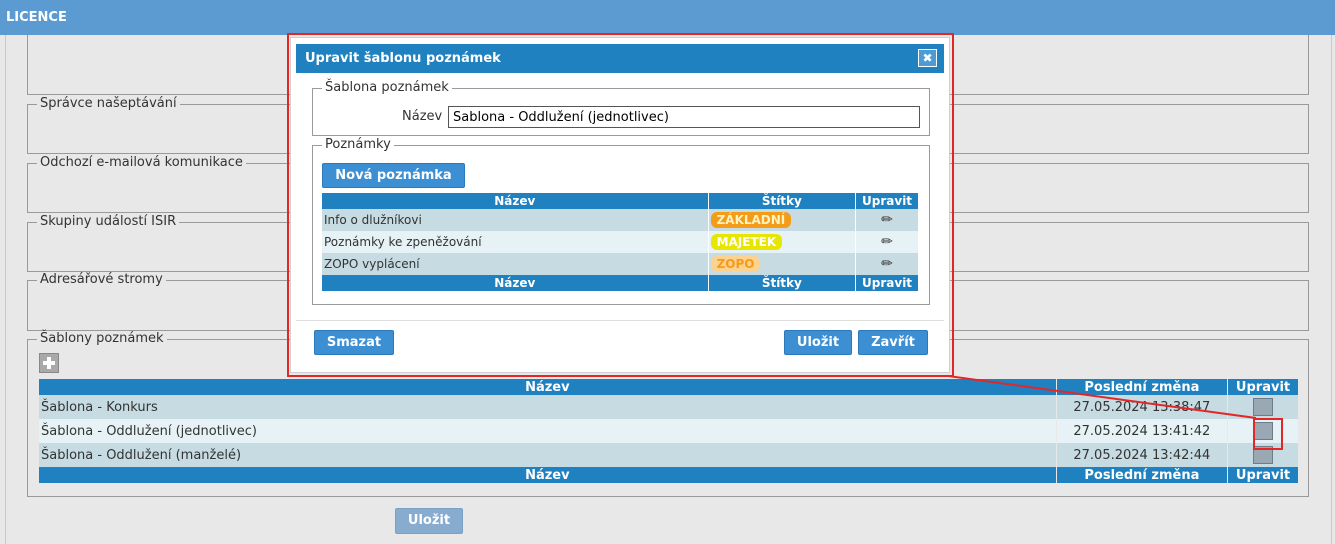  Describe the element at coordinates (548, 431) in the screenshot. I see `template-name: Šablona - Oddlužení (jednotlivec)` at that location.